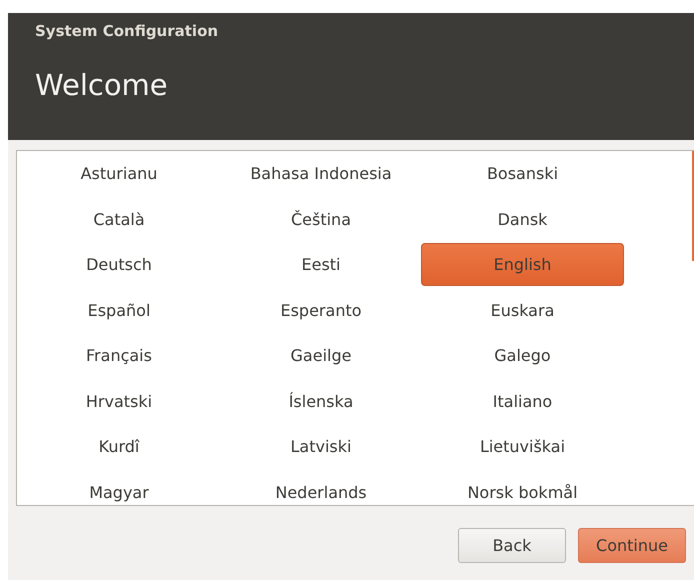 The height and width of the screenshot is (580, 694). What do you see at coordinates (522, 174) in the screenshot?
I see `language-item: Bosanski` at bounding box center [522, 174].